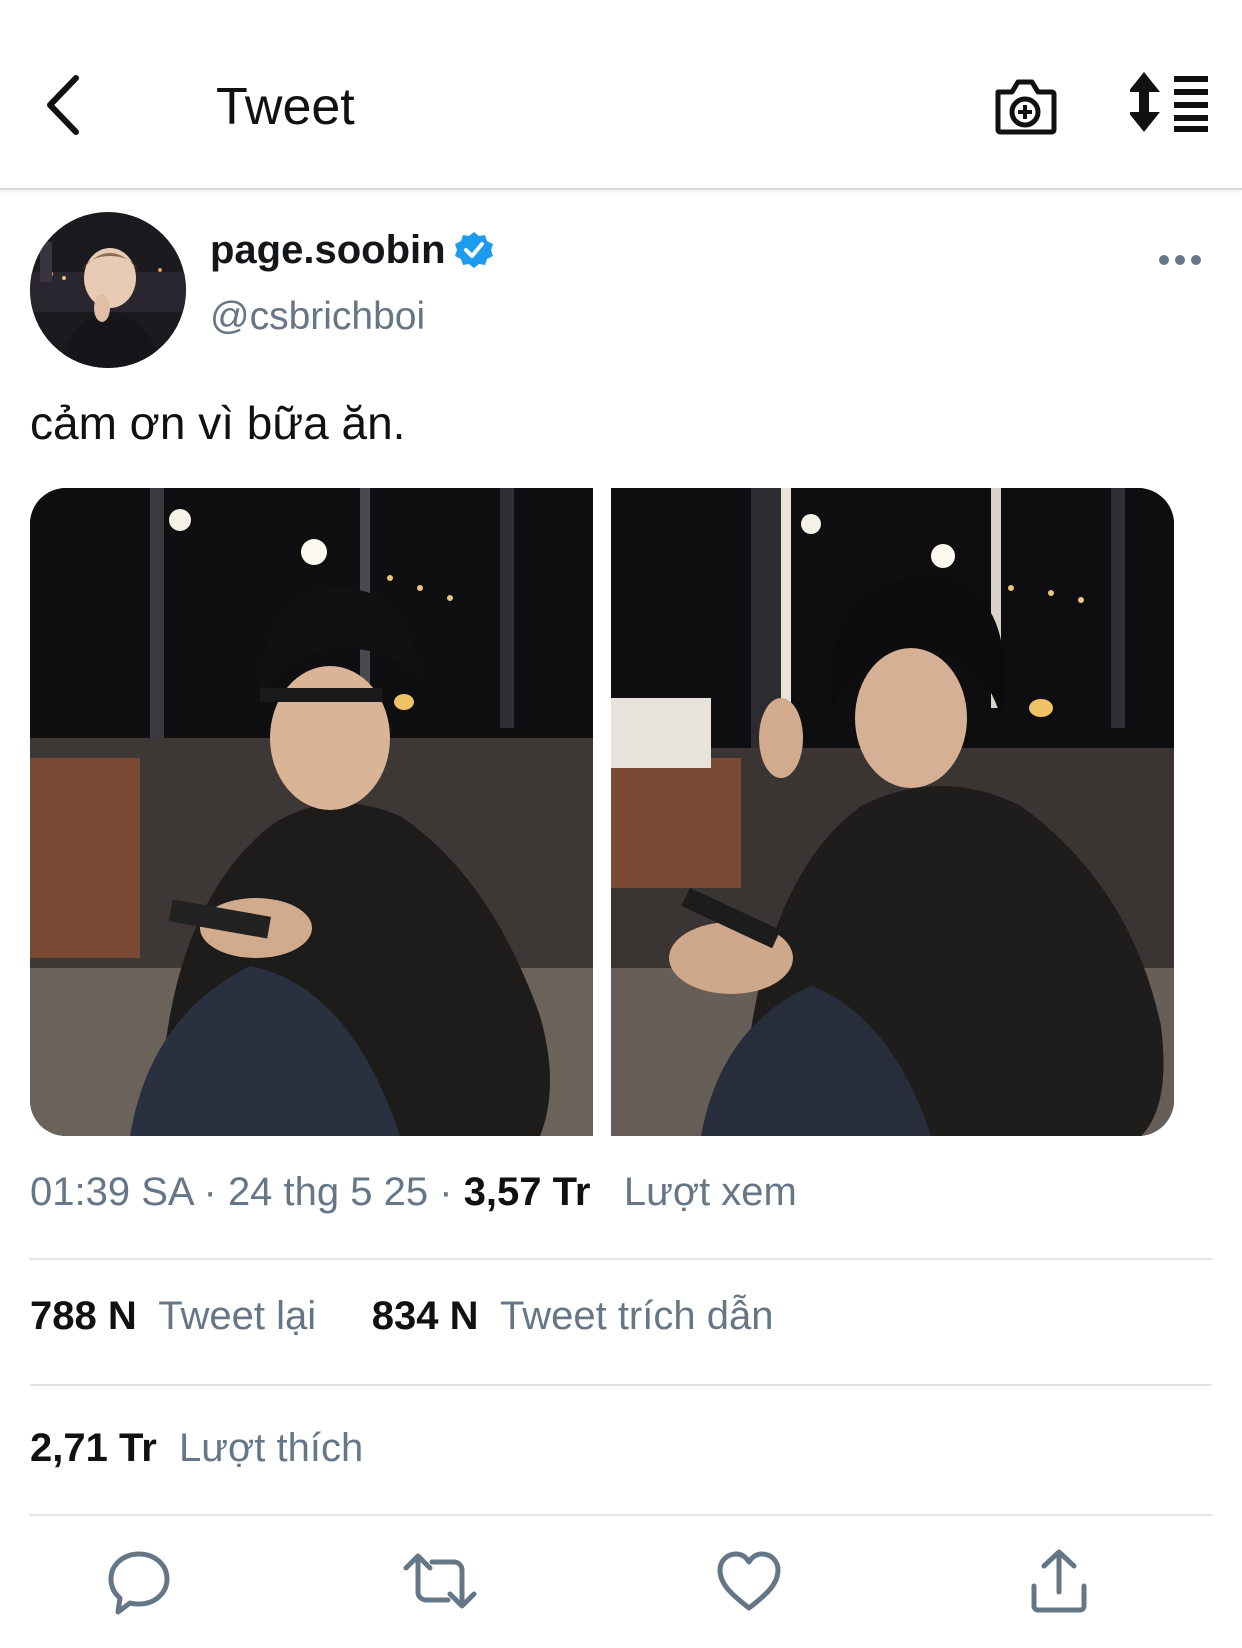 This screenshot has height=1648, width=1242. I want to click on avatar, so click(108, 290).